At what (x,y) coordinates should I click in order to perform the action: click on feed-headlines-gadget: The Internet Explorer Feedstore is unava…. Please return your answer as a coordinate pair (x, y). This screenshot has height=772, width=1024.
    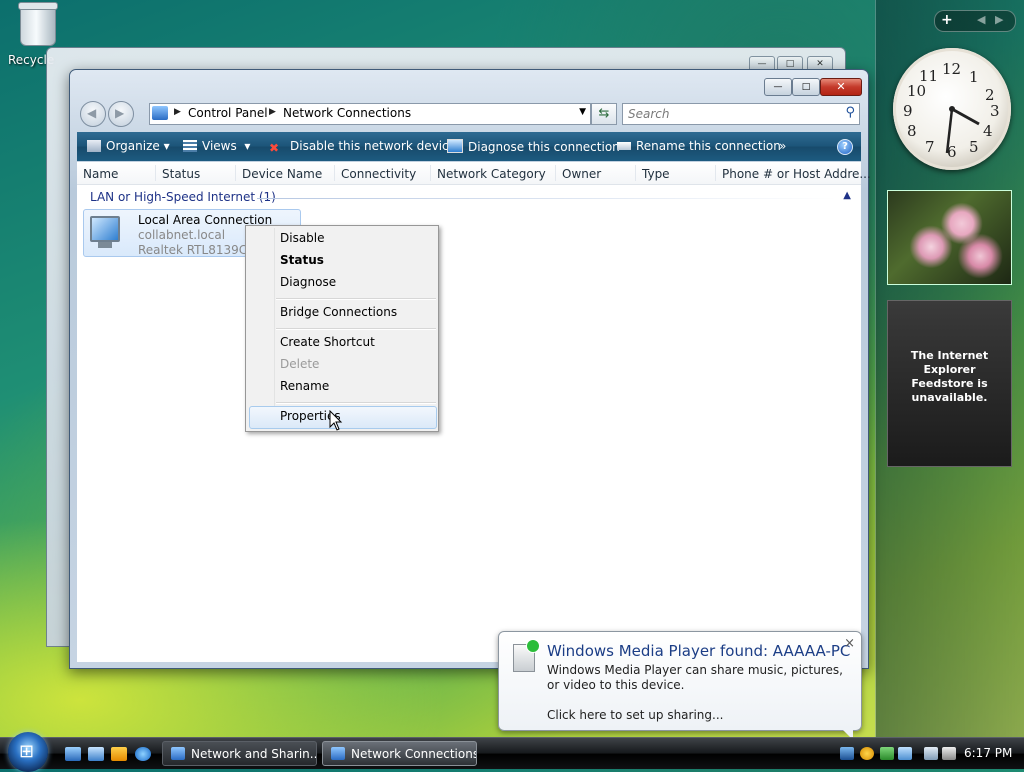
    Looking at the image, I should click on (949, 383).